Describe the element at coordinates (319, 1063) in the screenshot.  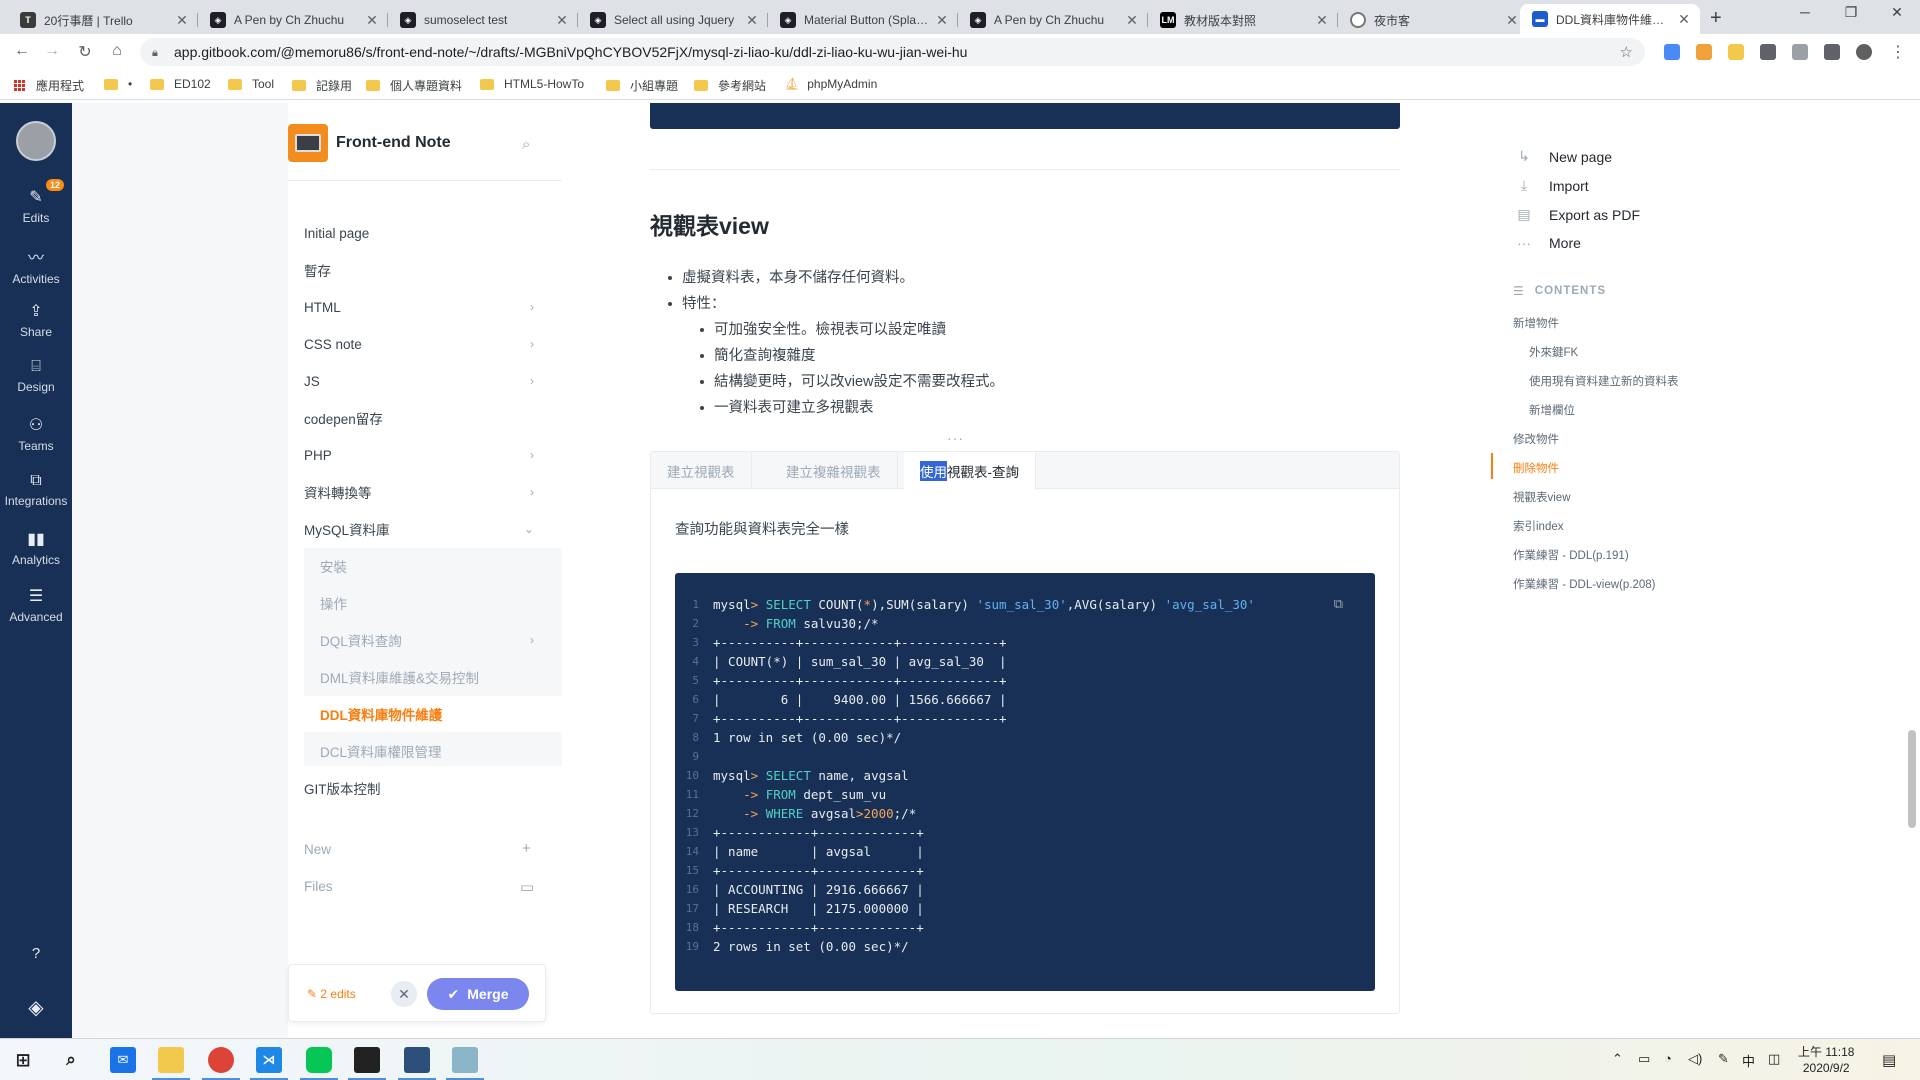
I see `line-icon` at that location.